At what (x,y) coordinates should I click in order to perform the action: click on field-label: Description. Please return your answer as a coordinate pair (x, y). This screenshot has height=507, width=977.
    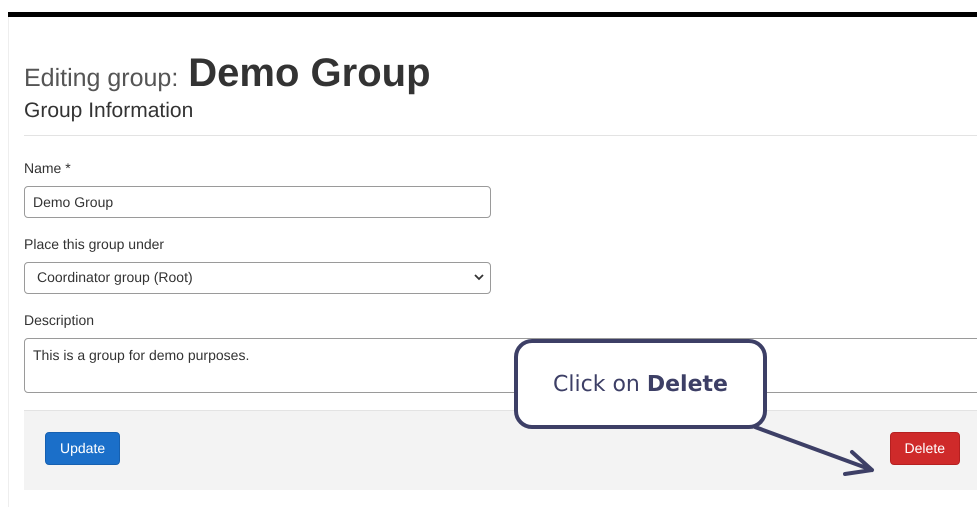
    Looking at the image, I should click on (59, 320).